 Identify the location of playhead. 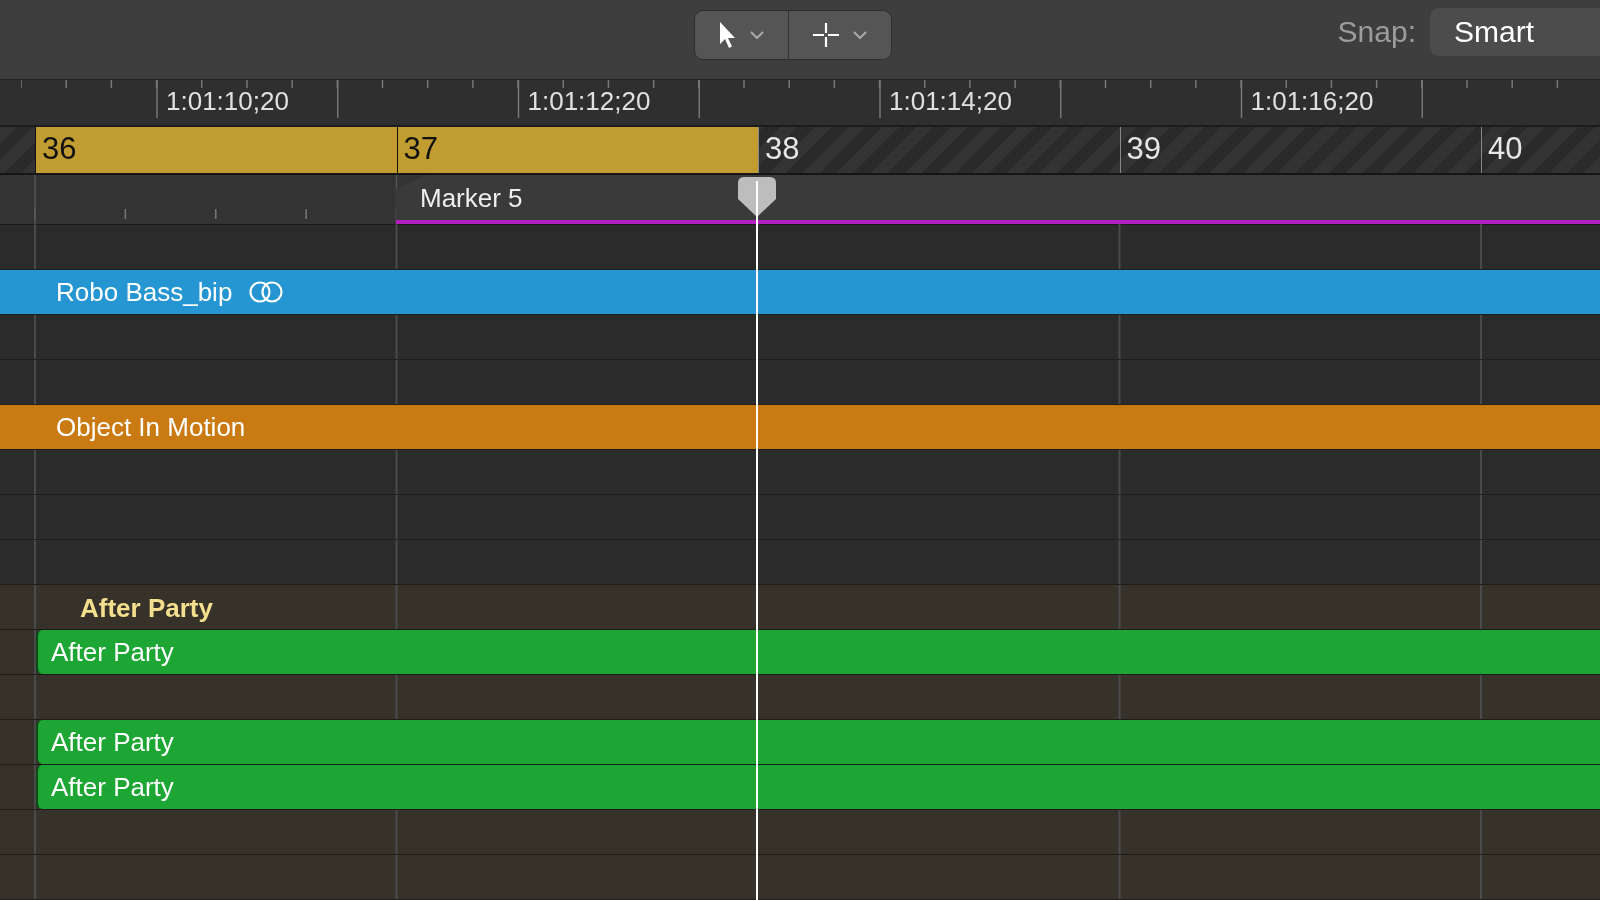
(757, 537).